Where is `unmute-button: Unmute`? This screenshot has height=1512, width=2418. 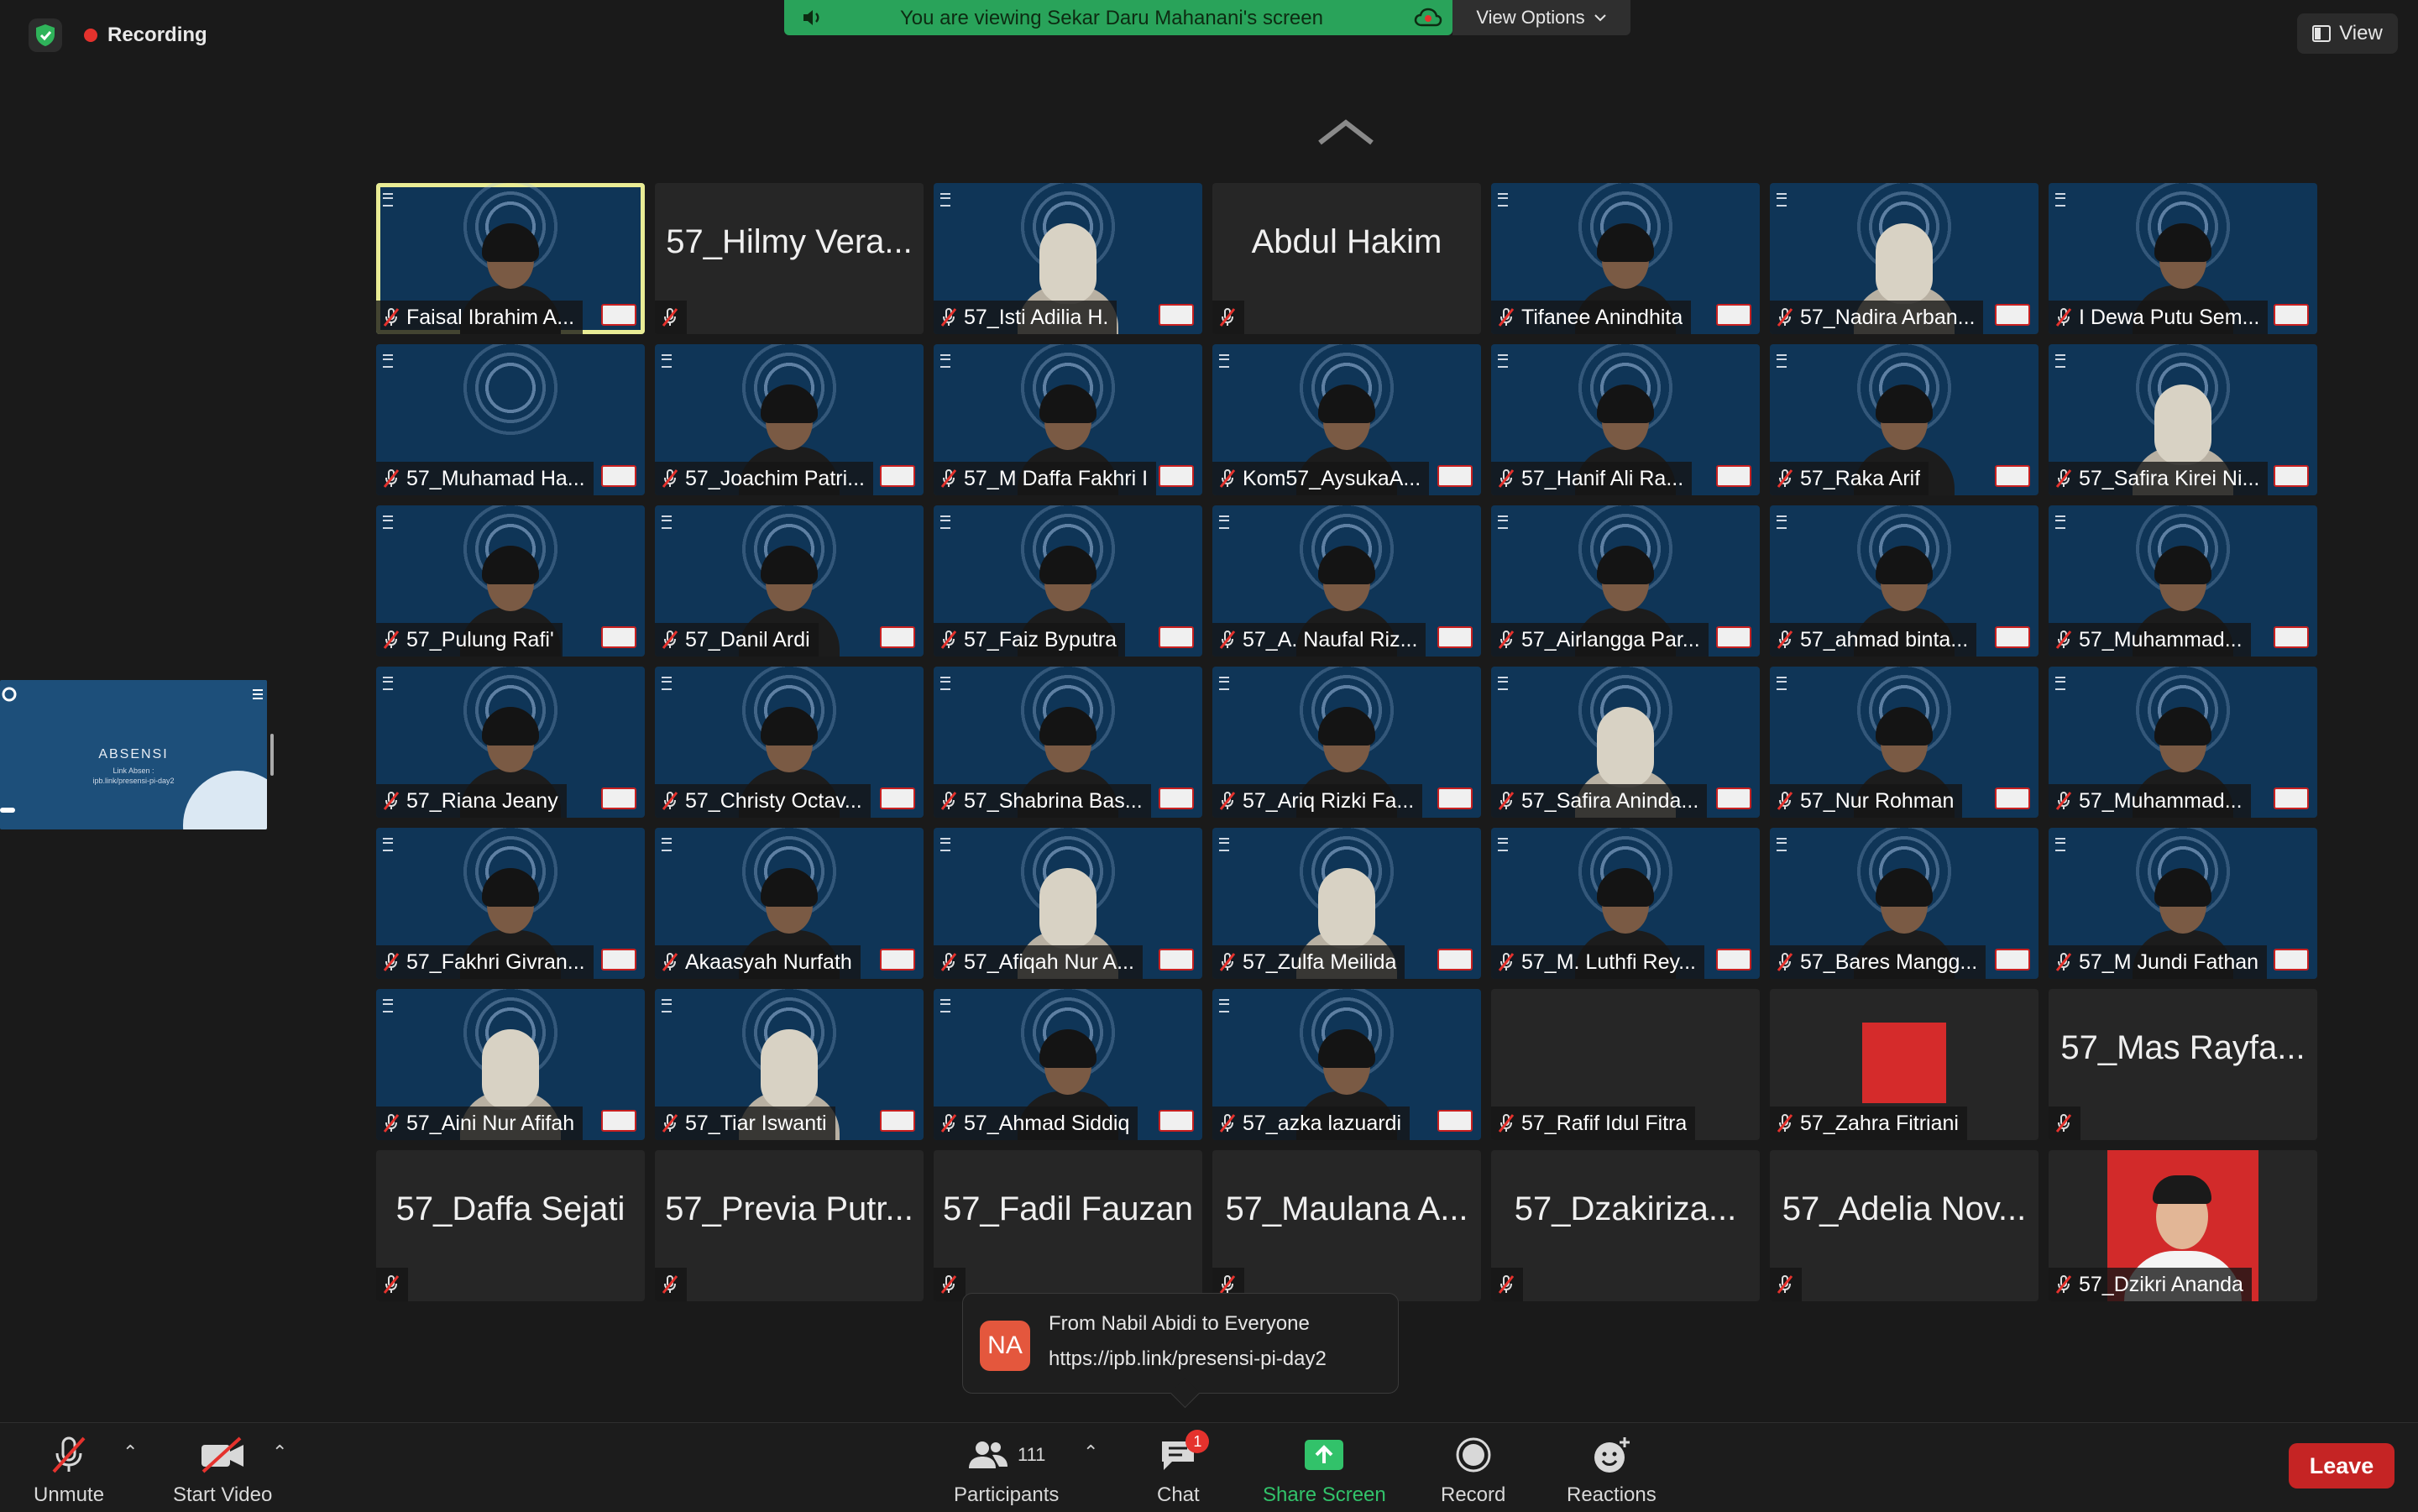
unmute-button: Unmute is located at coordinates (69, 1470).